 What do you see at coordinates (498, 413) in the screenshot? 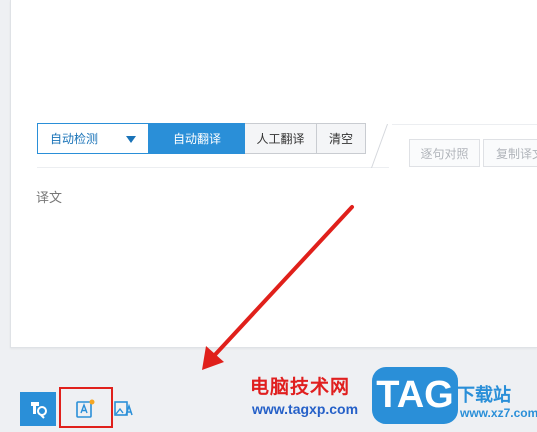
I see `watermark-download-url: www.xz7.com` at bounding box center [498, 413].